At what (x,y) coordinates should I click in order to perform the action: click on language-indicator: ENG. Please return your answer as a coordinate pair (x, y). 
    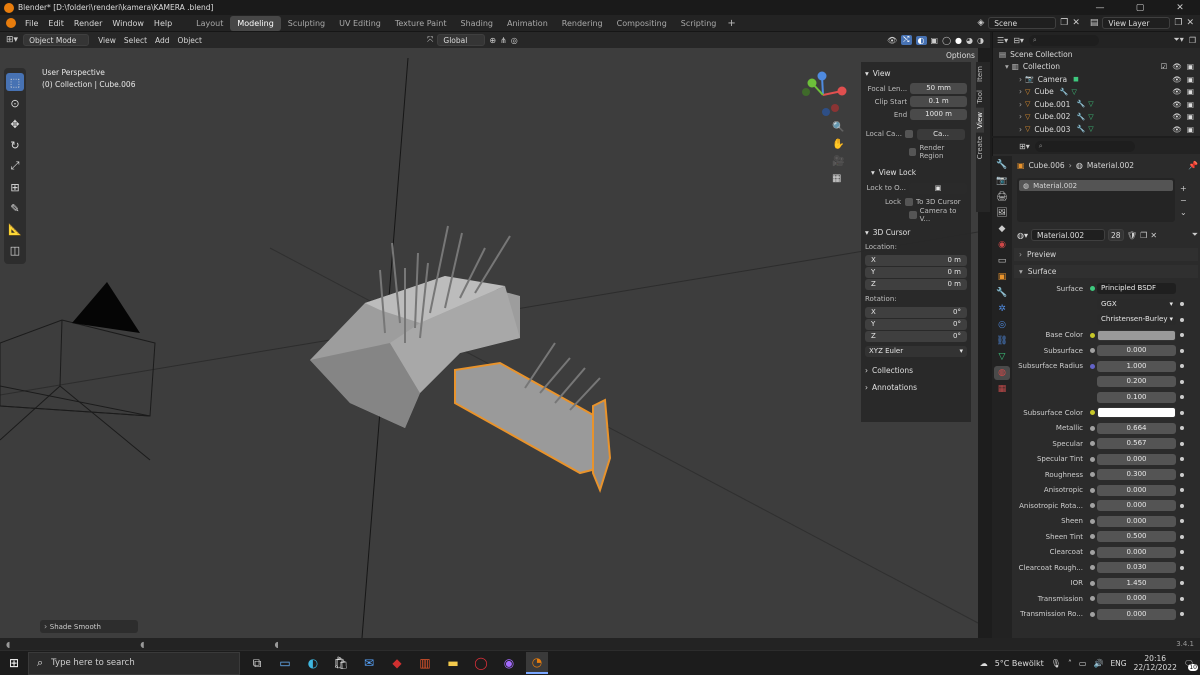
    Looking at the image, I should click on (1118, 663).